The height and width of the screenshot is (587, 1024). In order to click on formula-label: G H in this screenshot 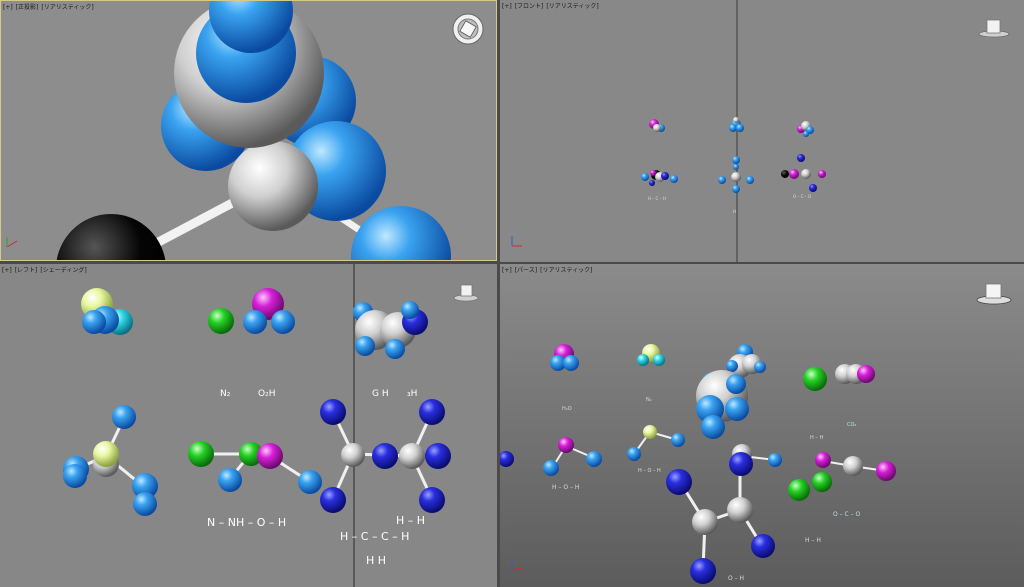, I will do `click(380, 394)`.